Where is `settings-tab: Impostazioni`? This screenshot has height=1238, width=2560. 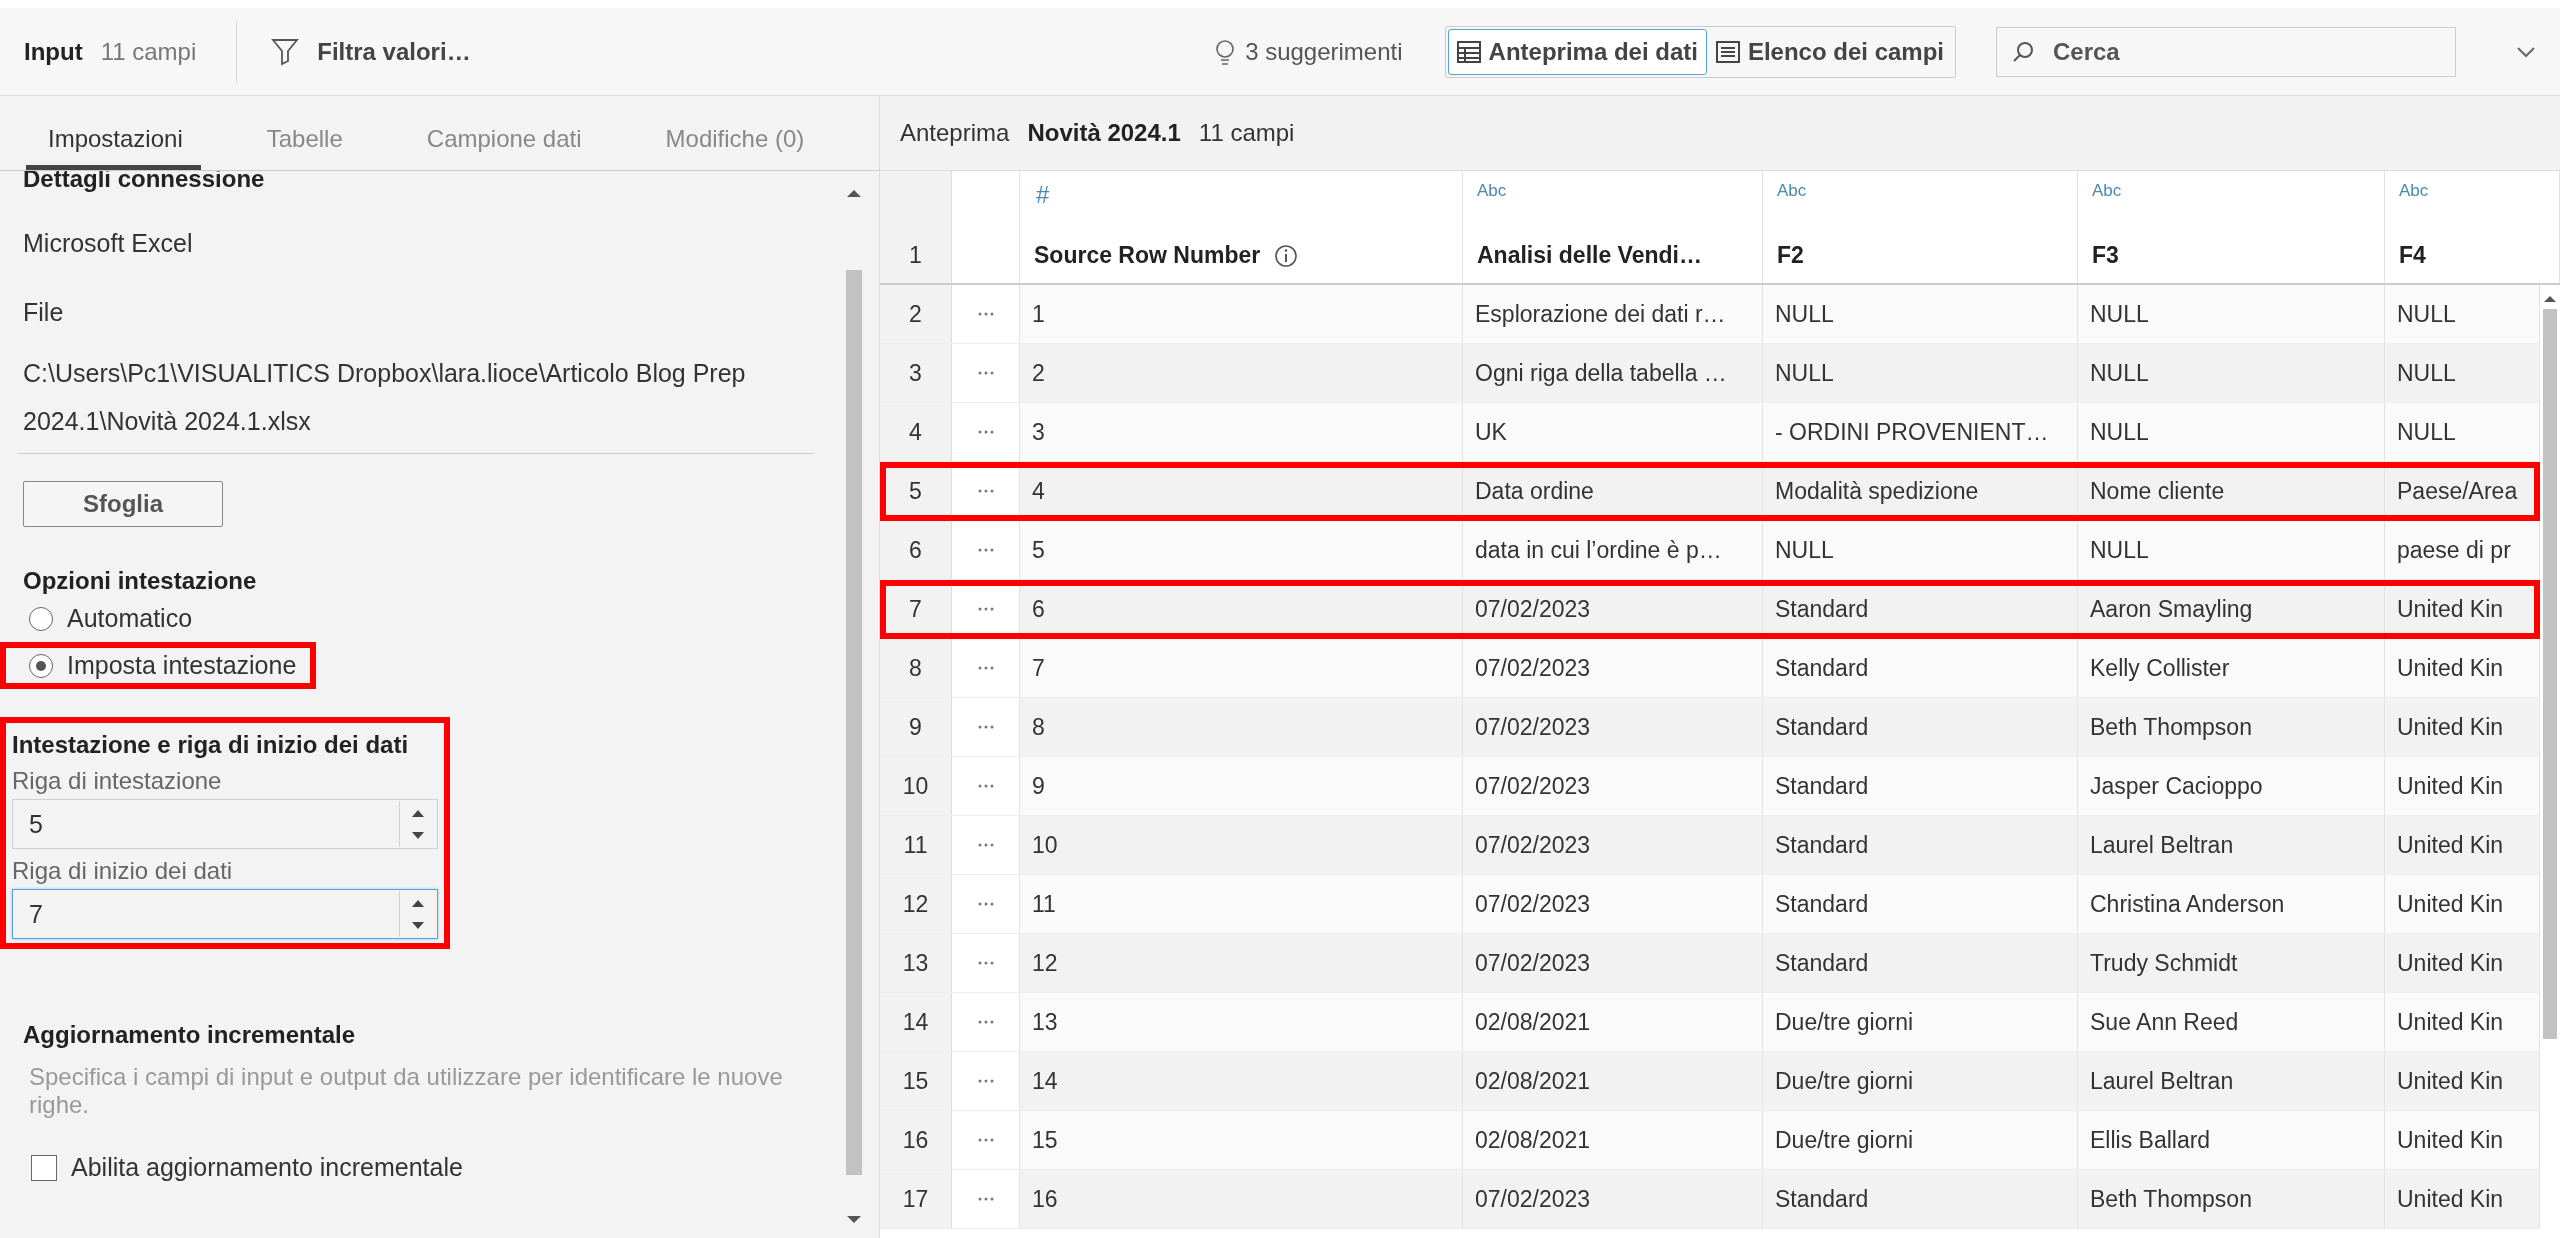 settings-tab: Impostazioni is located at coordinates (113, 147).